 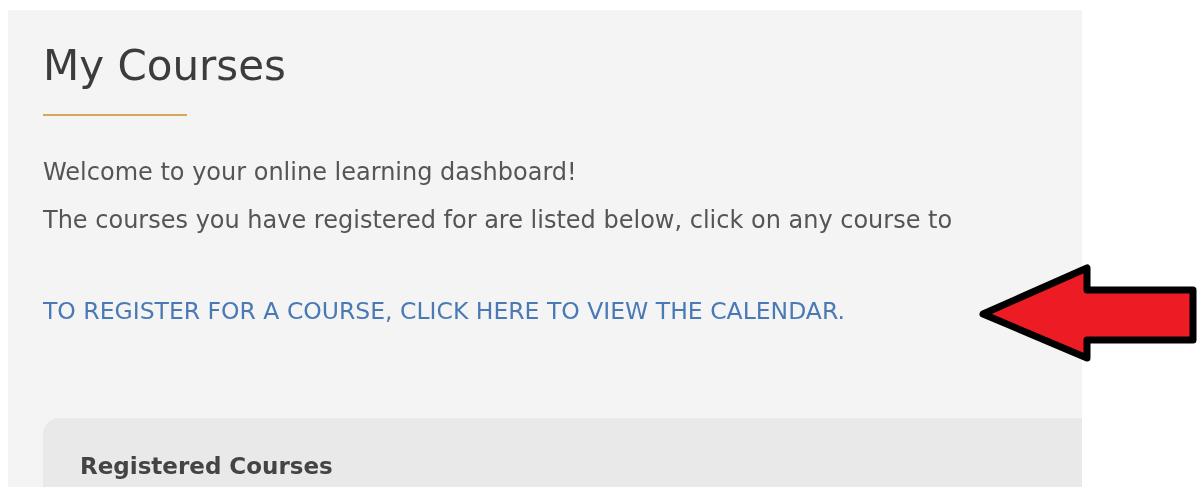 I want to click on intro-text: The courses you have registered for are listed below, click on any course to, so click(x=498, y=220).